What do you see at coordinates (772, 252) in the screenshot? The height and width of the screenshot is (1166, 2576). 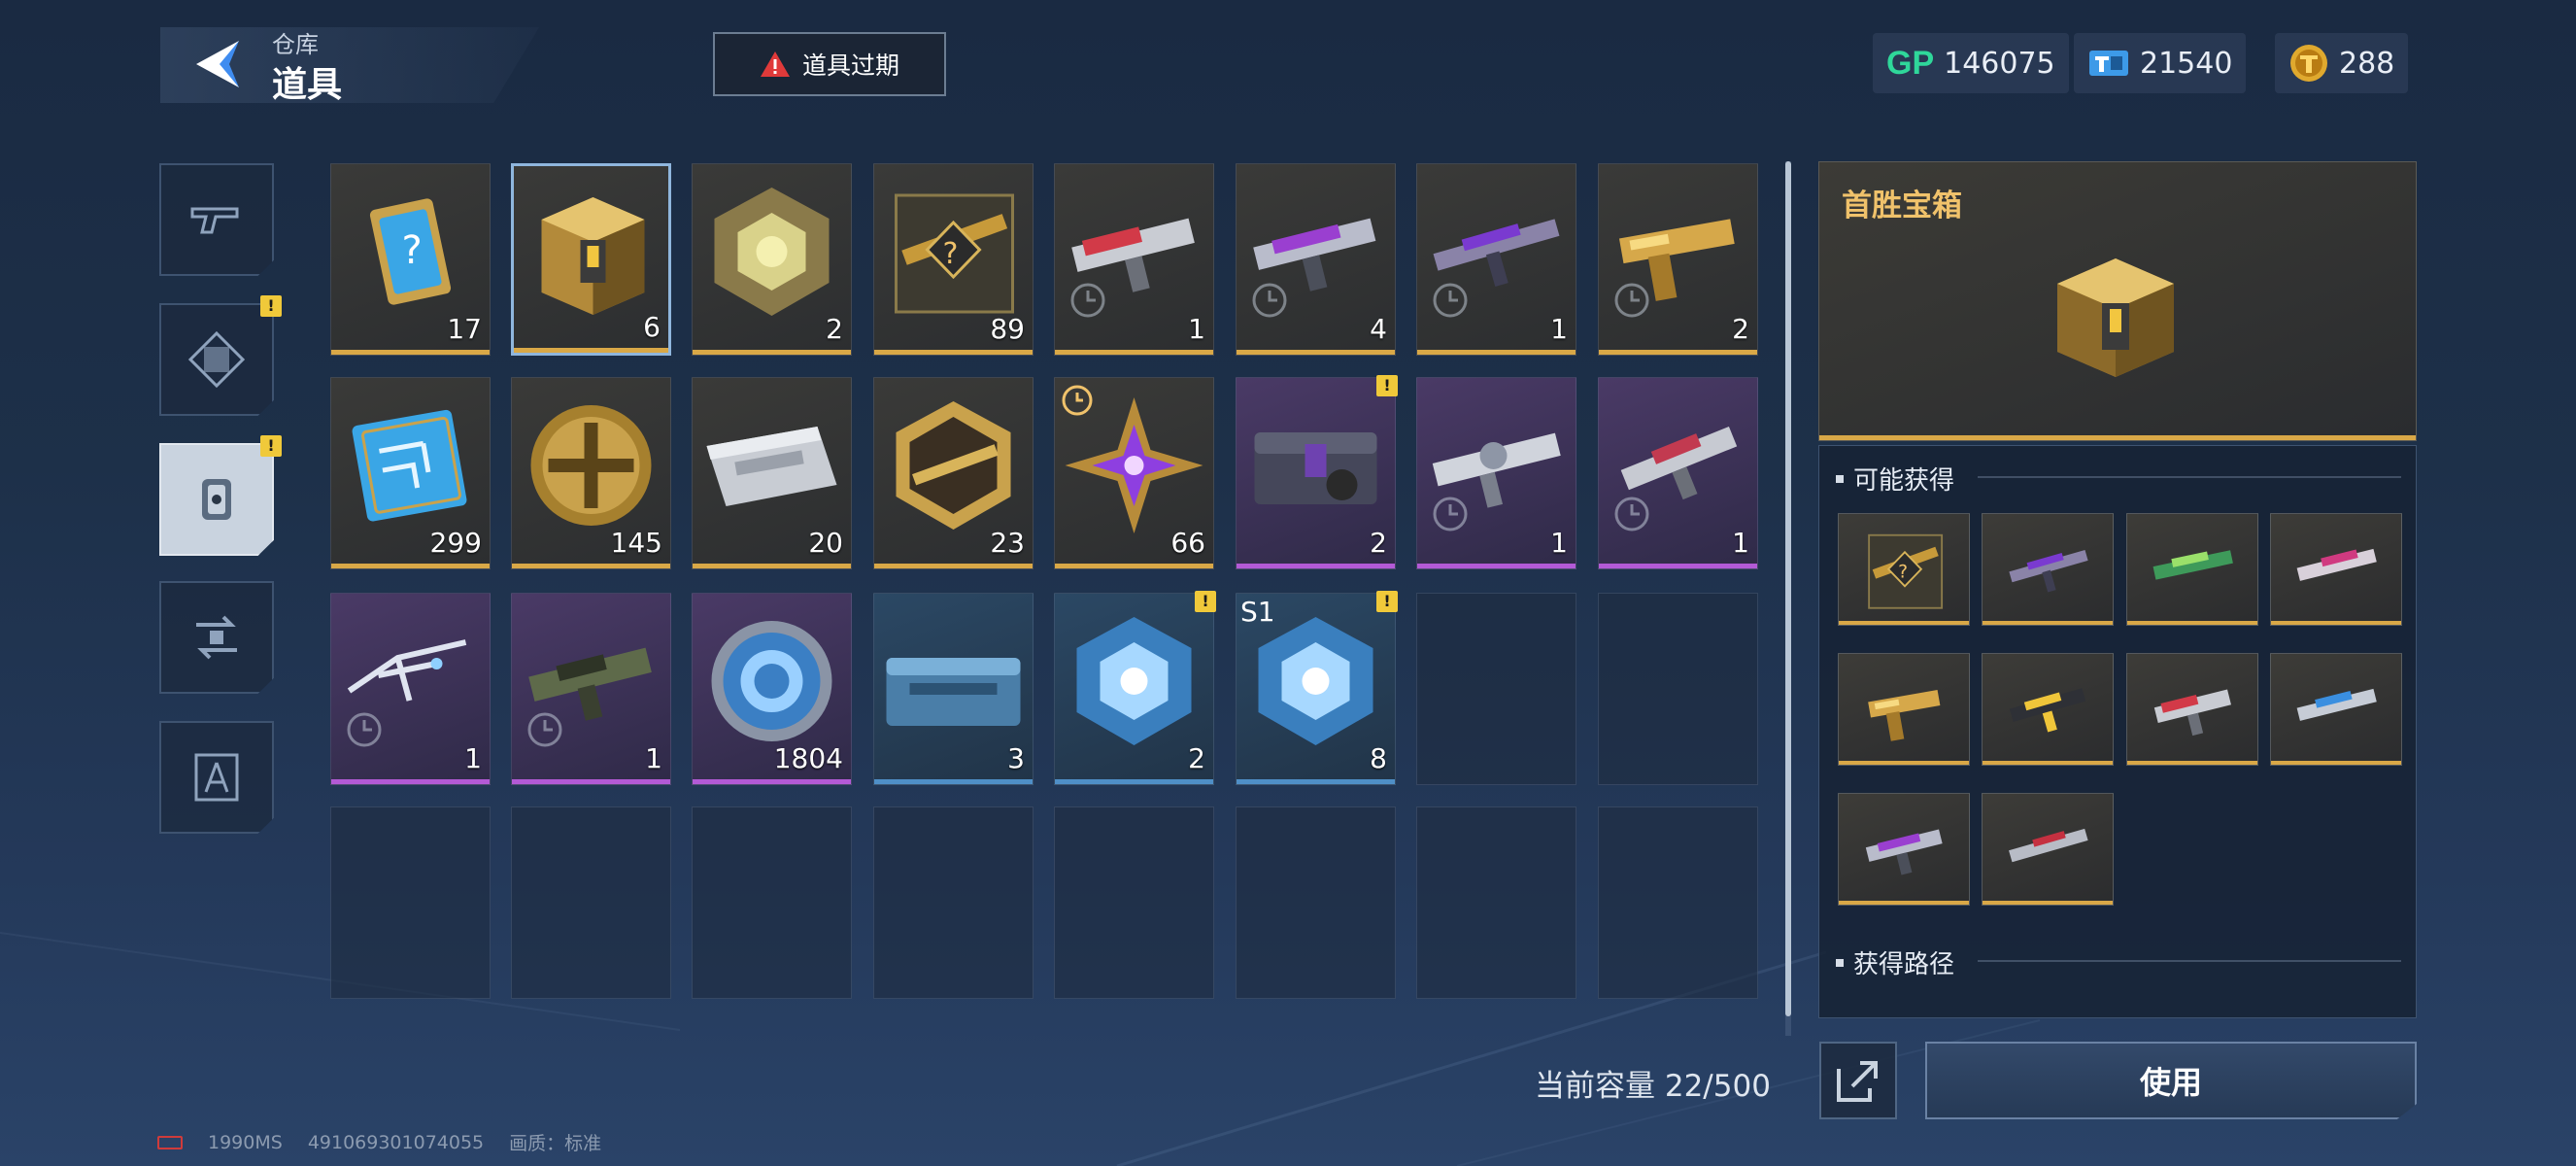 I see `gold-cube-icon` at bounding box center [772, 252].